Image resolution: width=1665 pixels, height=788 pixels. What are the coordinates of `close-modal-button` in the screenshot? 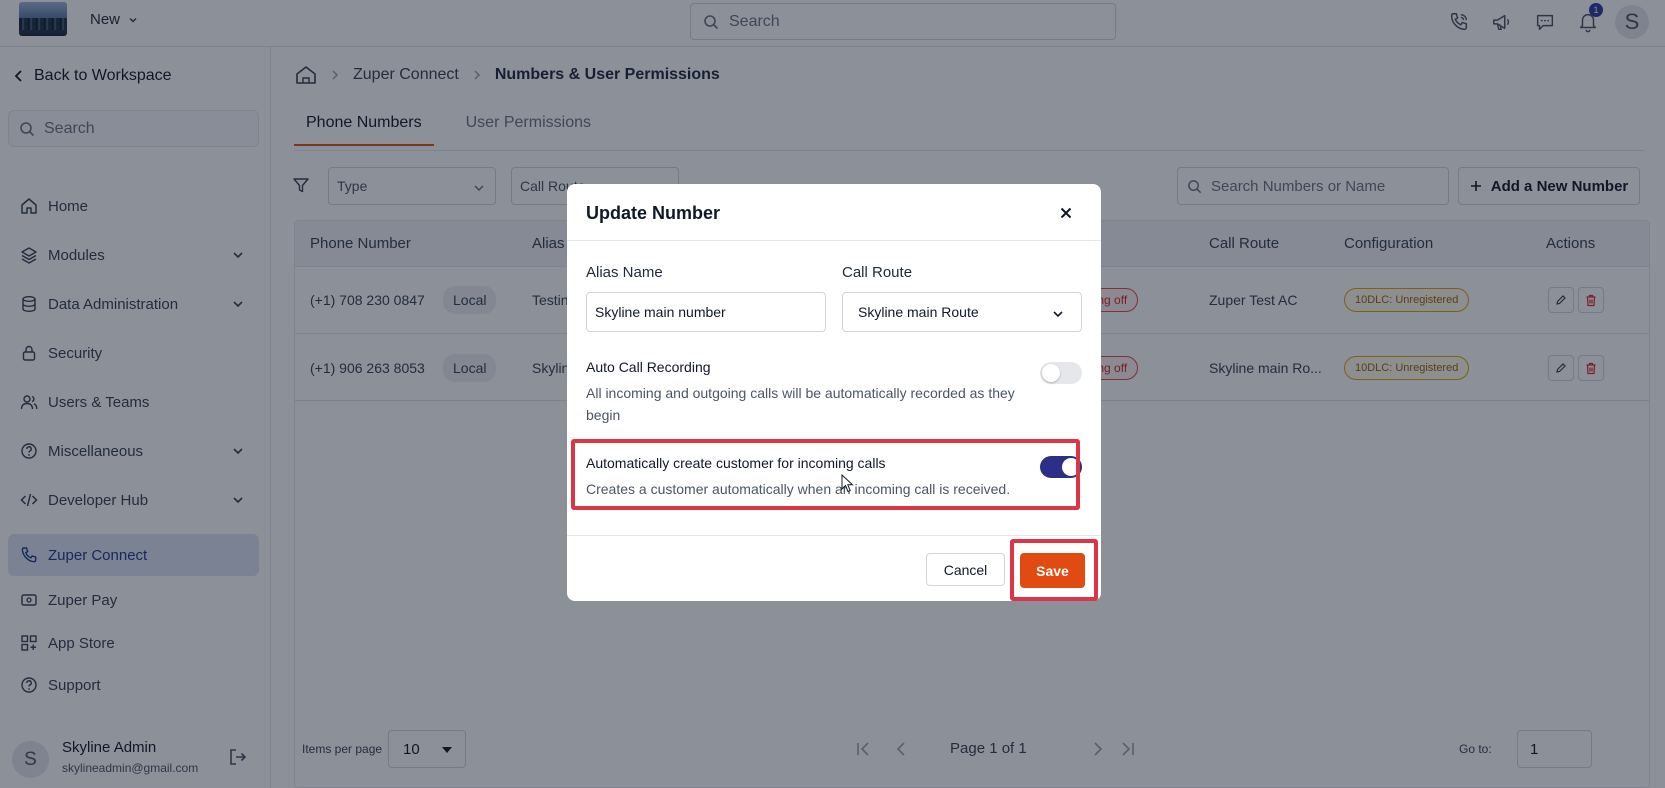 It's located at (1066, 213).